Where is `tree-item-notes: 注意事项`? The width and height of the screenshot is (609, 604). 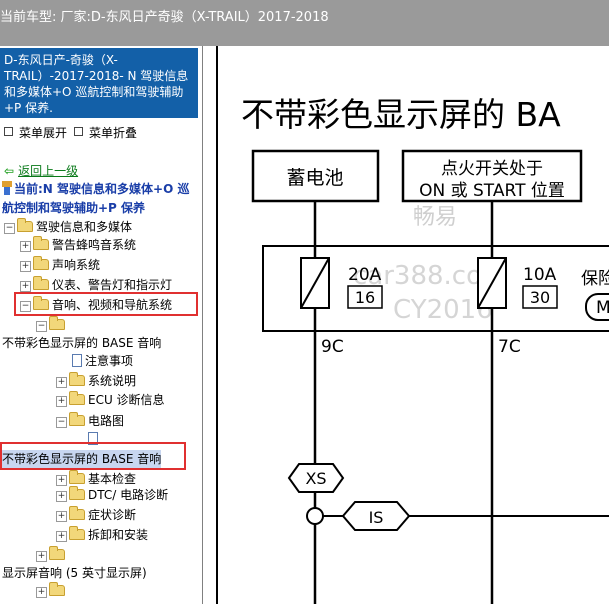
tree-item-notes: 注意事项 is located at coordinates (102, 361).